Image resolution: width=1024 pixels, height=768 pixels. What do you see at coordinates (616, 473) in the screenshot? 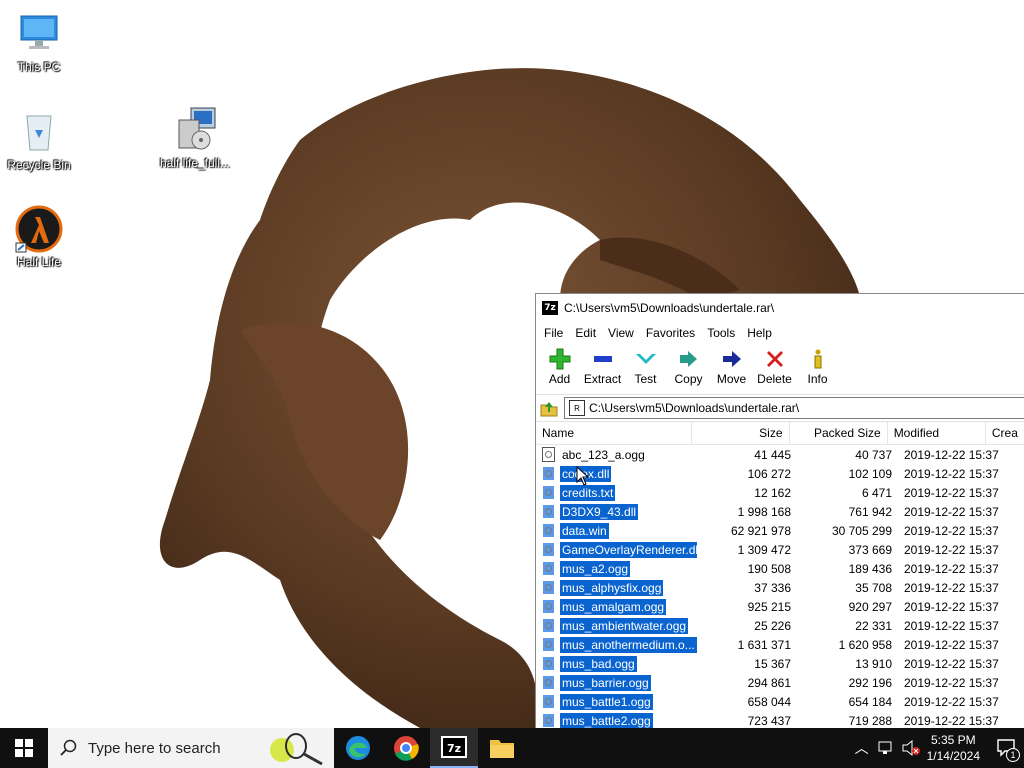
I see `file-name-cell: codex.dll` at bounding box center [616, 473].